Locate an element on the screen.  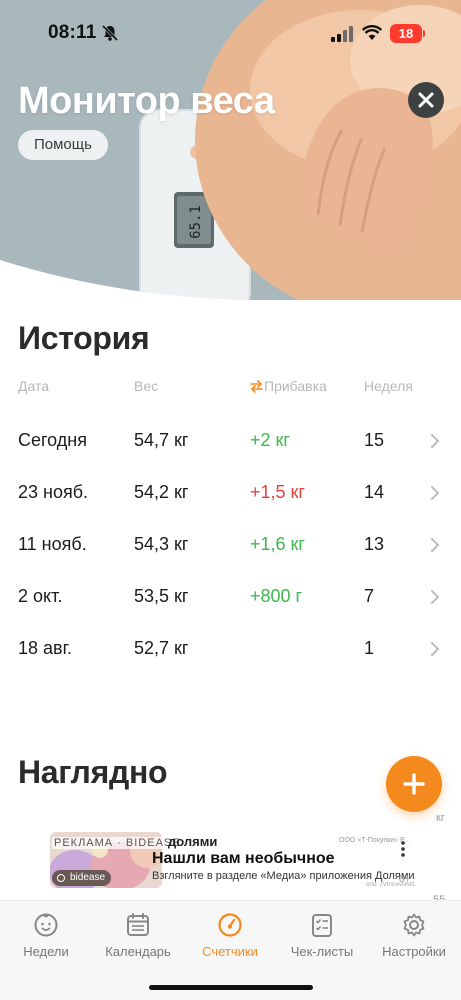
row-gain: +2 кг is located at coordinates (270, 440).